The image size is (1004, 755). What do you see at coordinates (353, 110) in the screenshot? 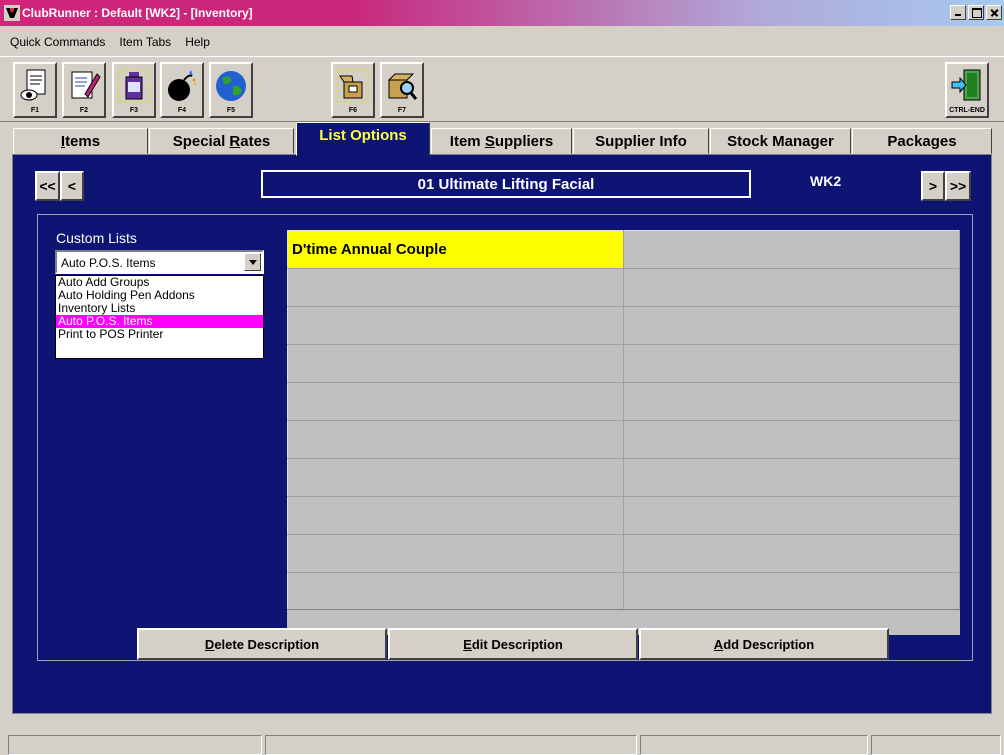
I see `toolbar-key-label: F6` at bounding box center [353, 110].